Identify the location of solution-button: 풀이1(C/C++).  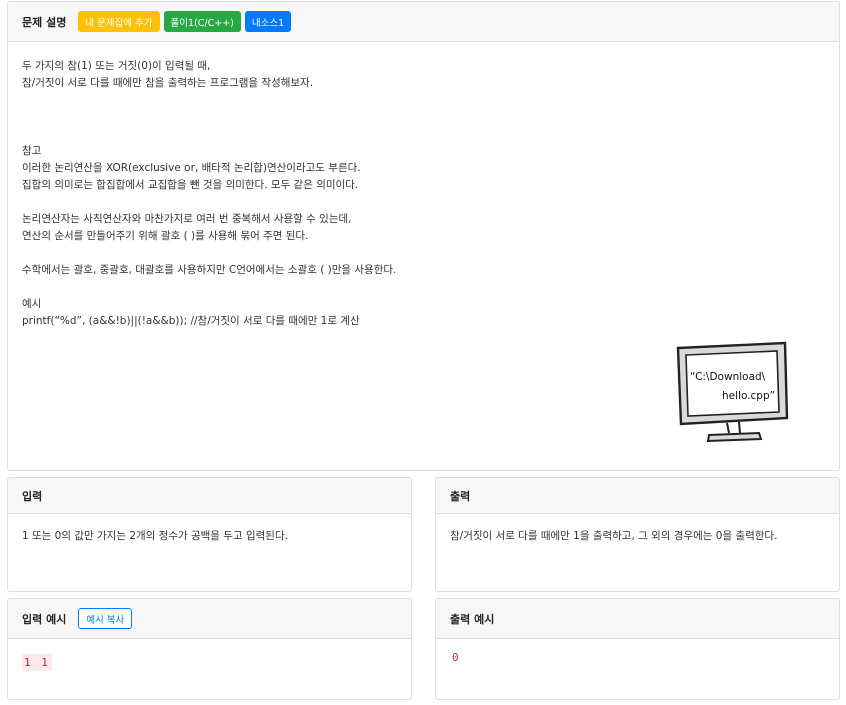
(202, 21).